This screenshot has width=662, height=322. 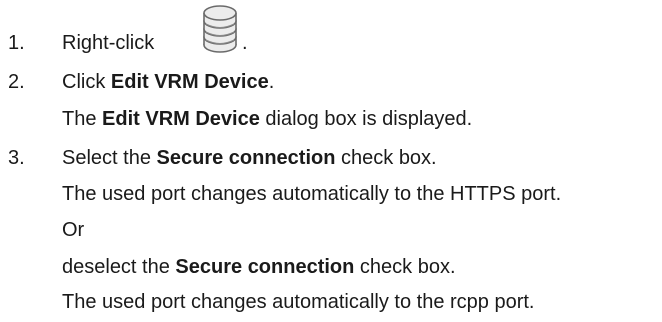 I want to click on text-run: deselect the, so click(x=119, y=267).